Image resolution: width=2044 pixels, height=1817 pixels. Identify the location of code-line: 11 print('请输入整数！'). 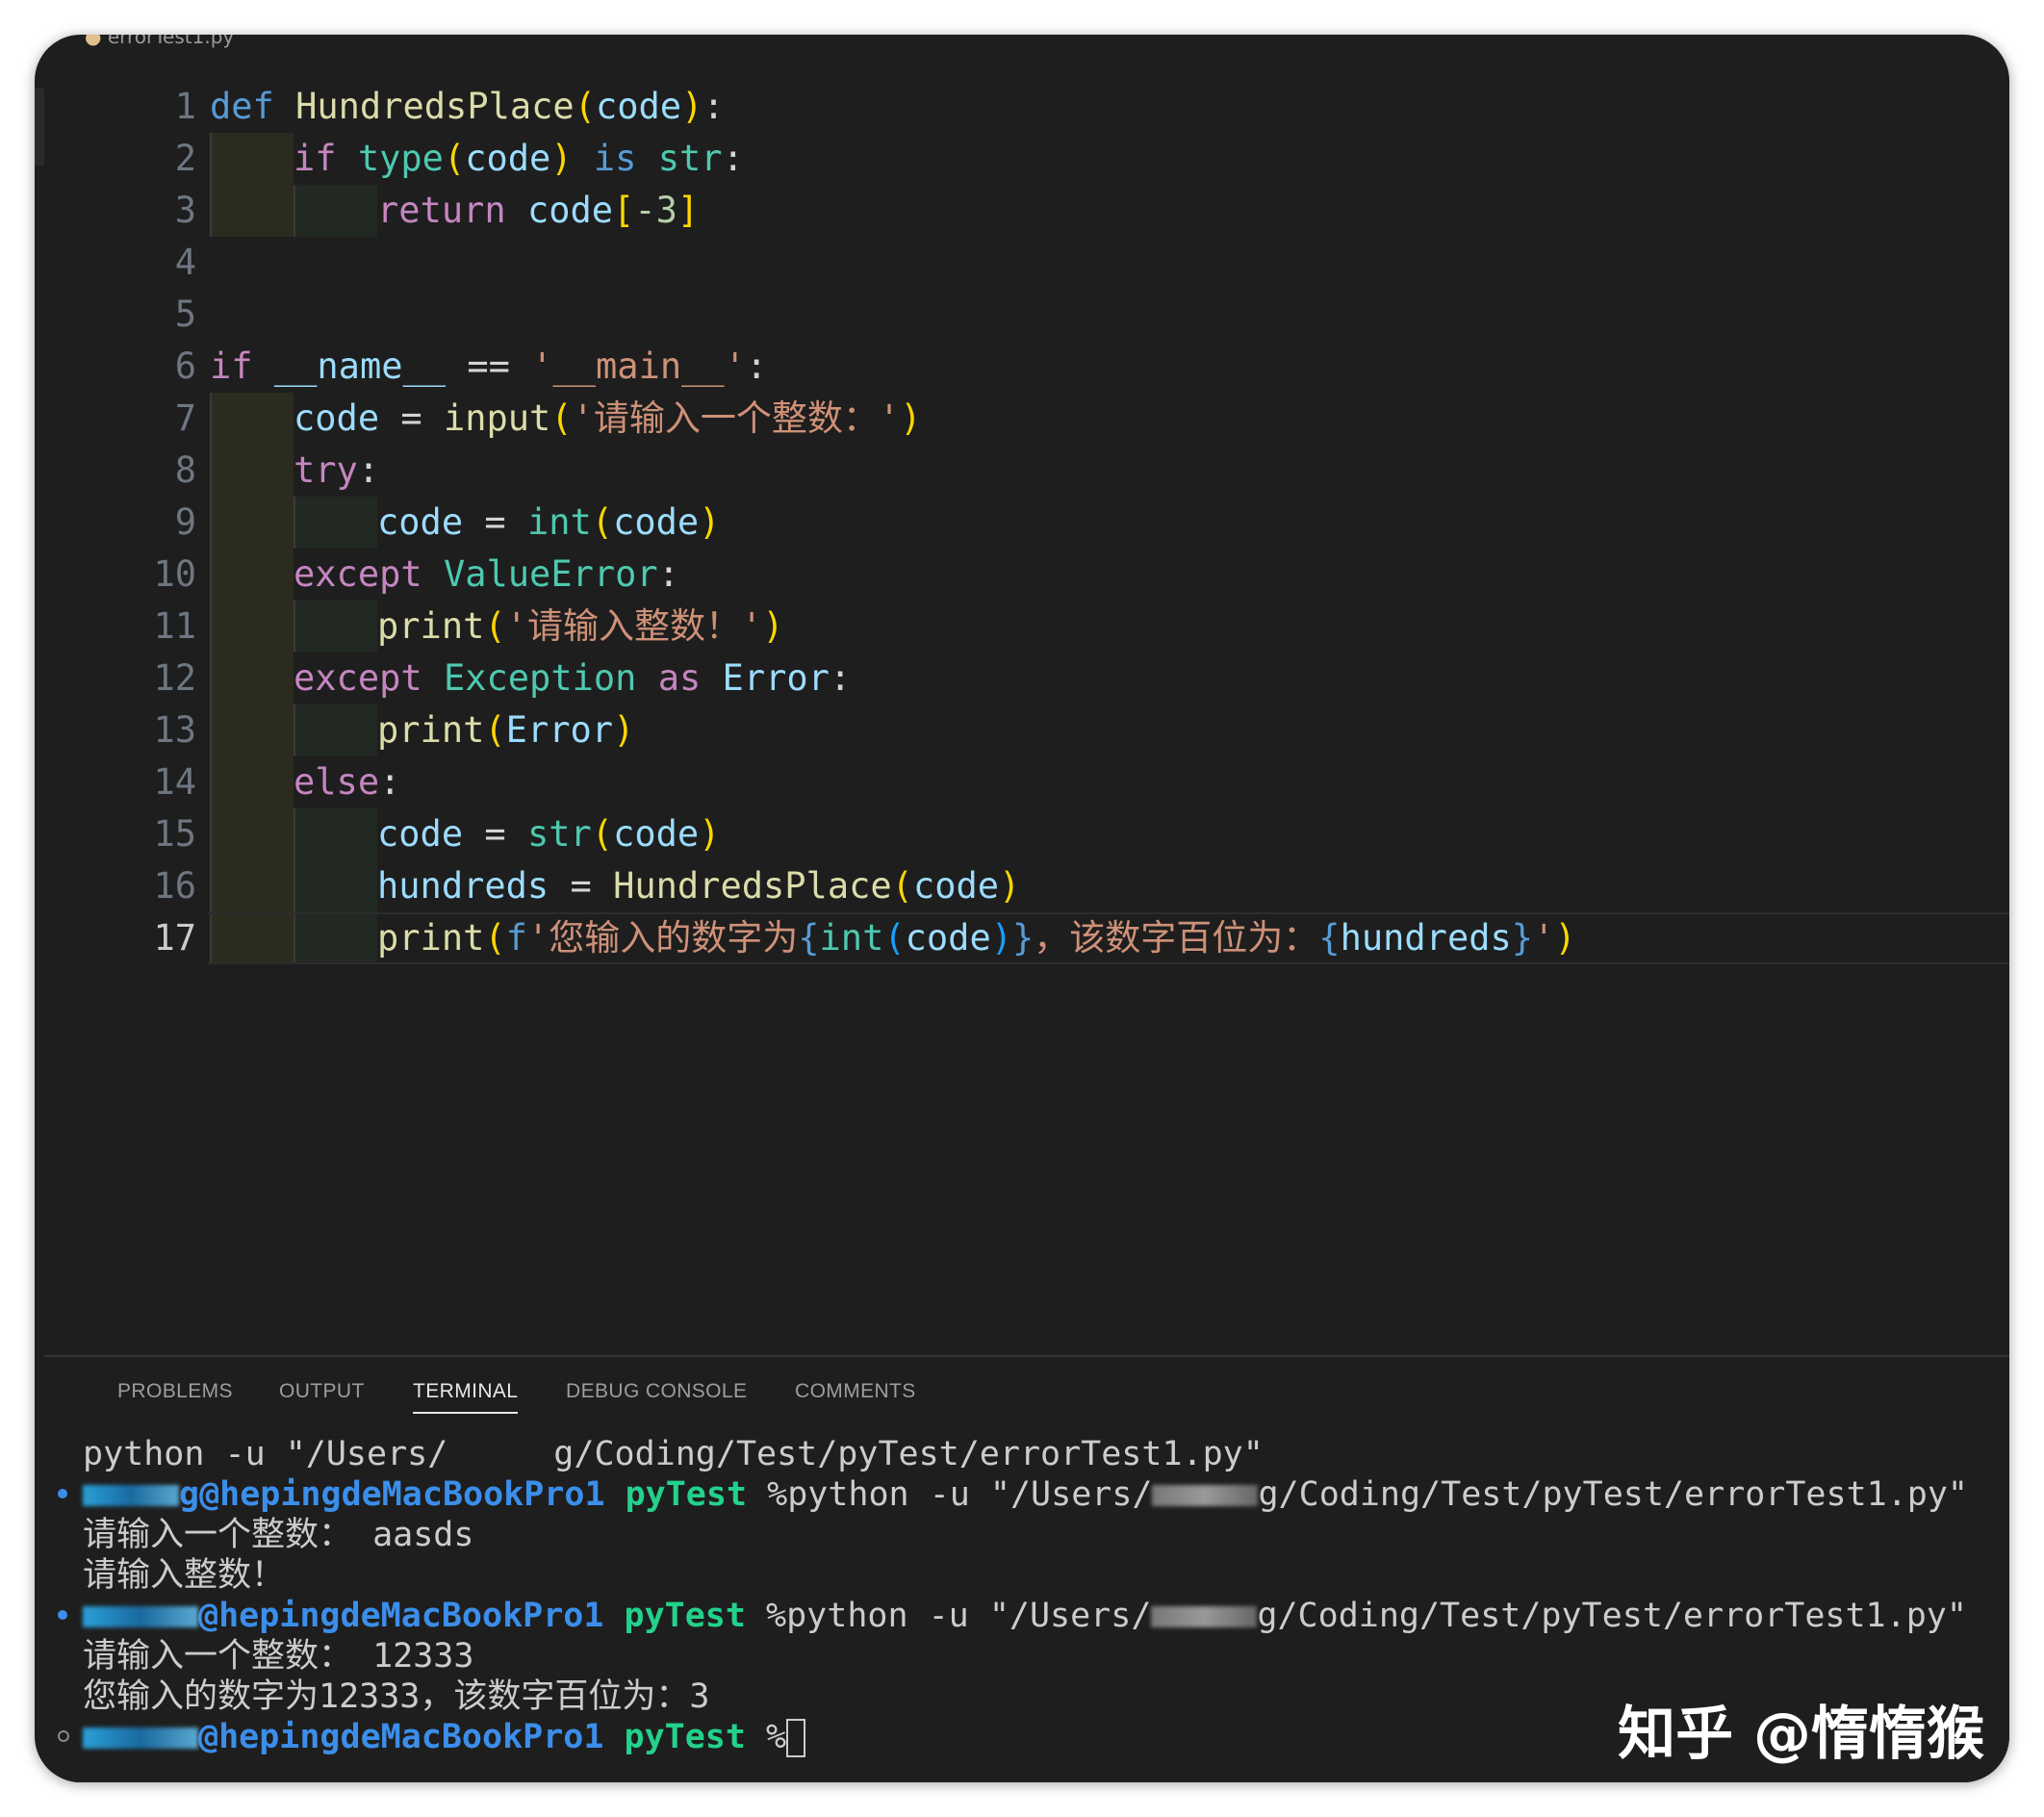
(1022, 627).